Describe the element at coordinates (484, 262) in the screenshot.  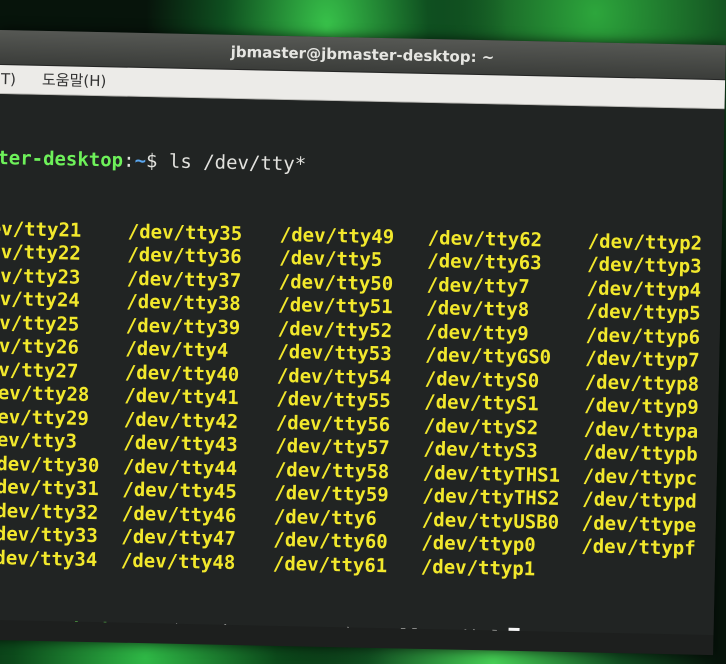
I see `device-entry: /dev/tty63` at that location.